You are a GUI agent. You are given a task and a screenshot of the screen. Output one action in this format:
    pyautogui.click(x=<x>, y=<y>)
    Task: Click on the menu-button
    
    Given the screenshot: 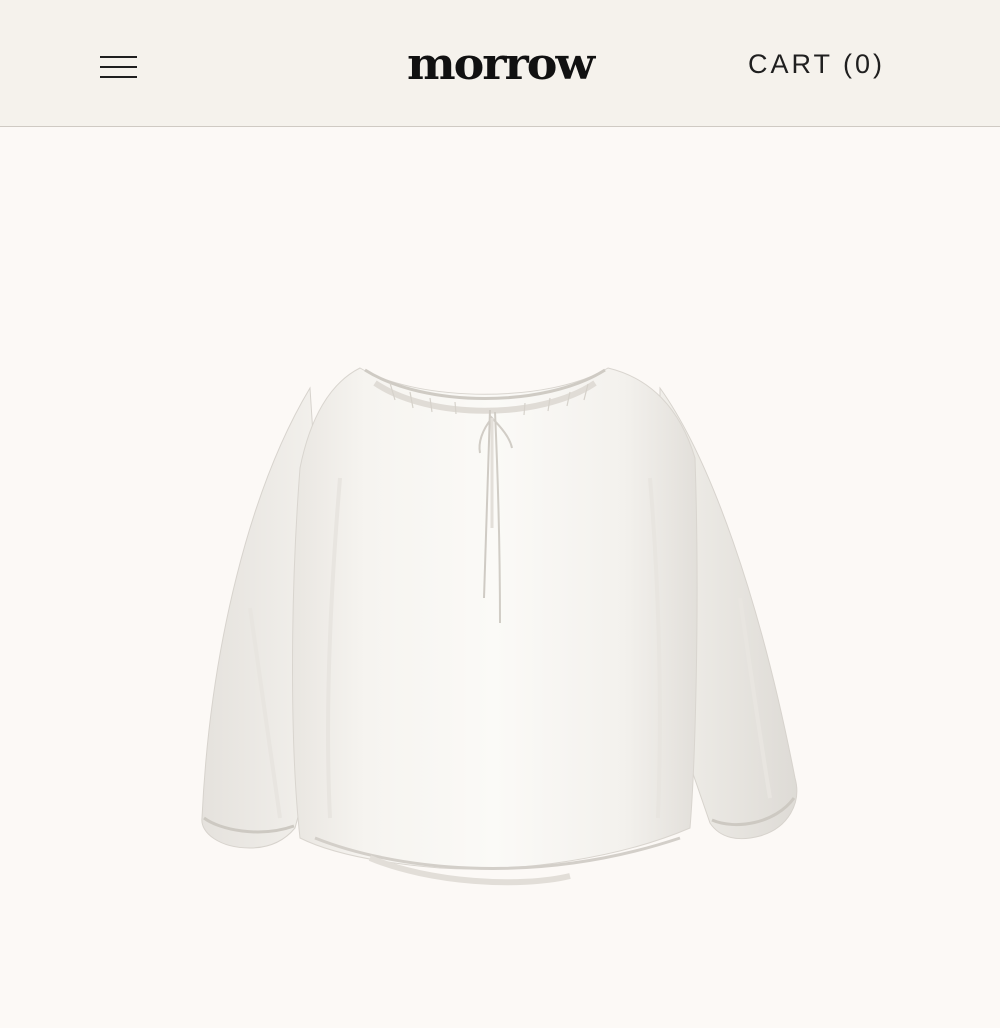 What is the action you would take?
    pyautogui.click(x=119, y=64)
    